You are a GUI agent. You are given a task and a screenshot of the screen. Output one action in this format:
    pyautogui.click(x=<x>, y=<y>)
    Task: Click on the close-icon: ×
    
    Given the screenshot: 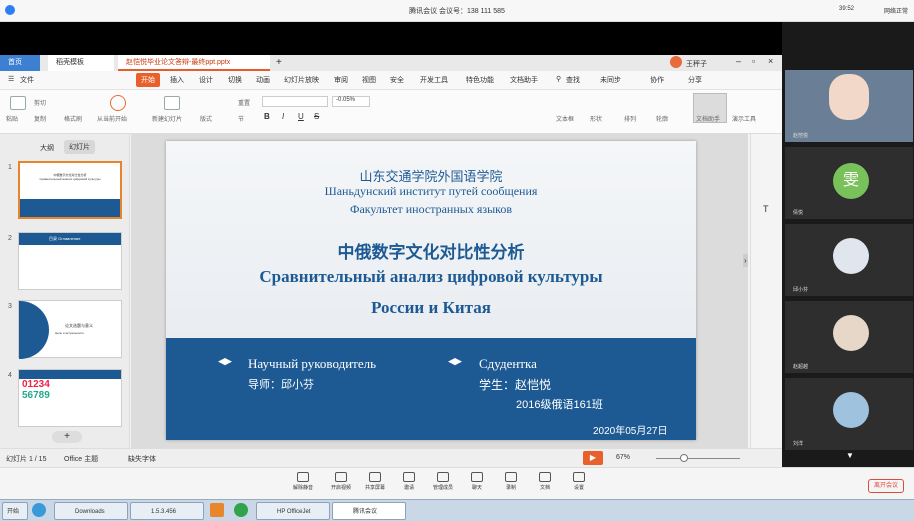 What is the action you would take?
    pyautogui.click(x=770, y=61)
    